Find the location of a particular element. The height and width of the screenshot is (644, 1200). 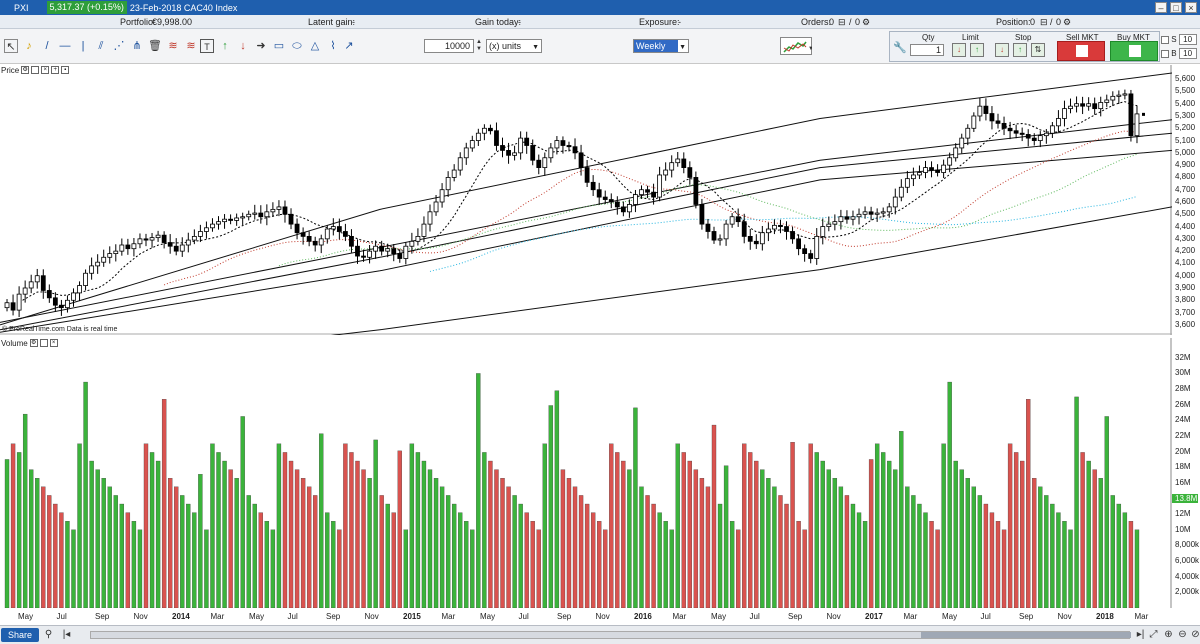

rectangle-icon: ▭ is located at coordinates (279, 46).